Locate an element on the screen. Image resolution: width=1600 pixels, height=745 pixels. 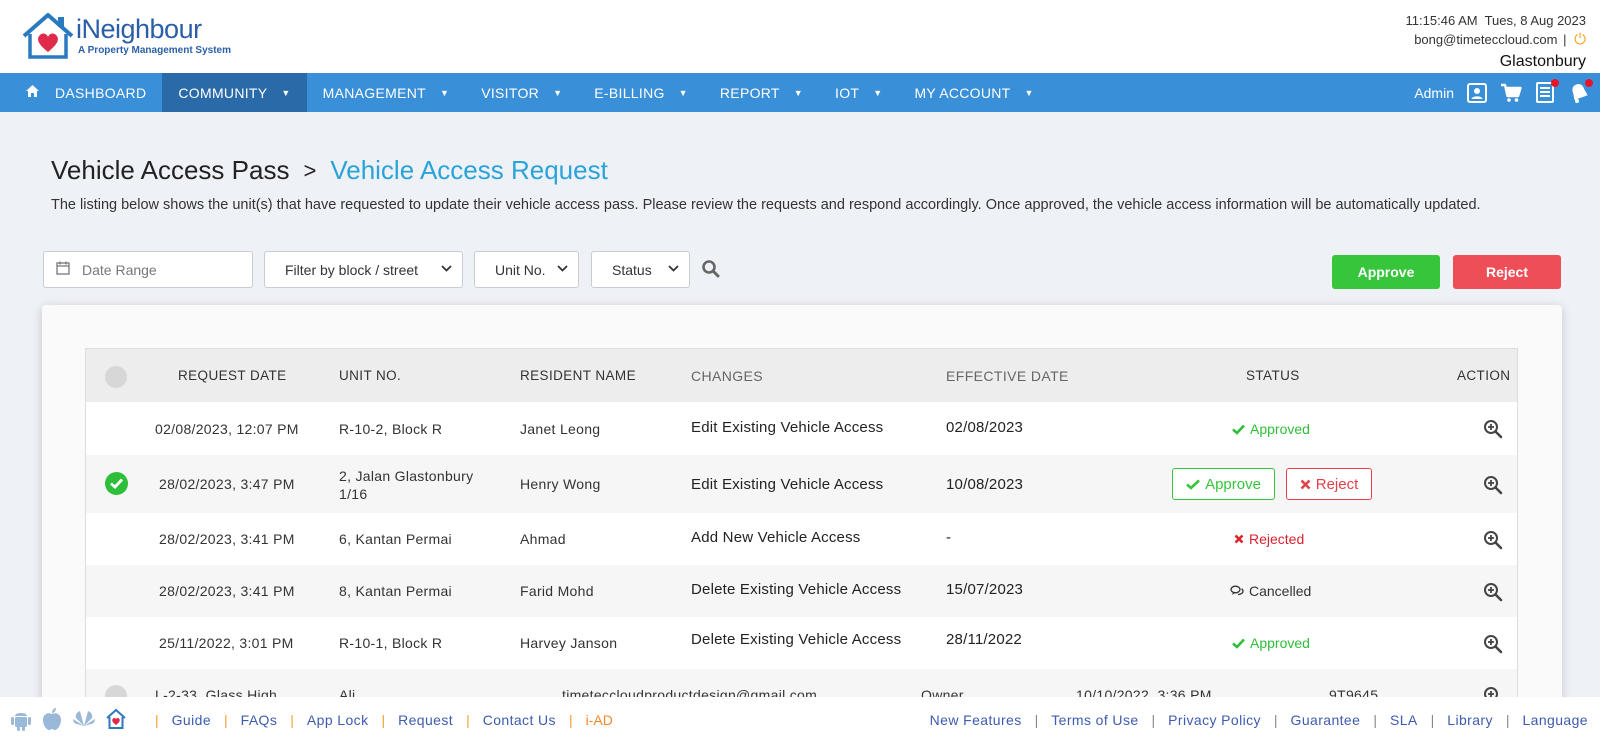
date-range-input: Date Range is located at coordinates (148, 269).